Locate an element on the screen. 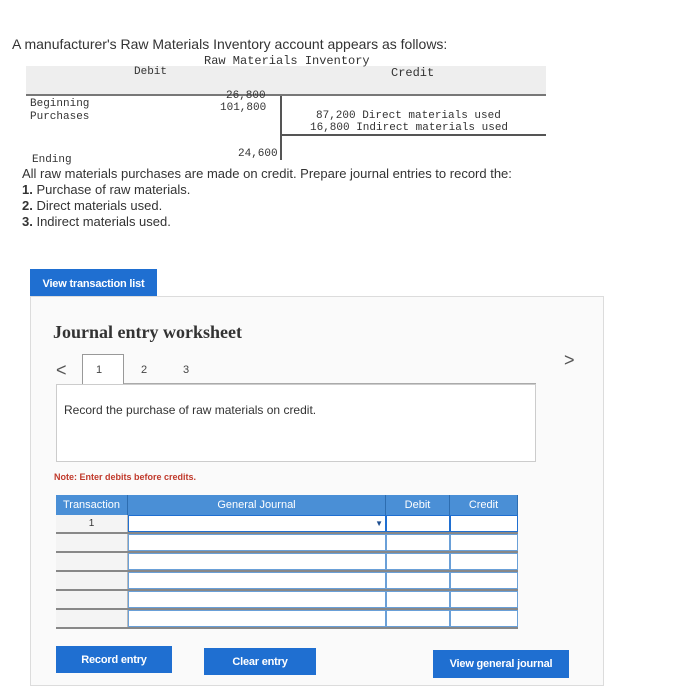  purchases-amount: 101,800 is located at coordinates (243, 108).